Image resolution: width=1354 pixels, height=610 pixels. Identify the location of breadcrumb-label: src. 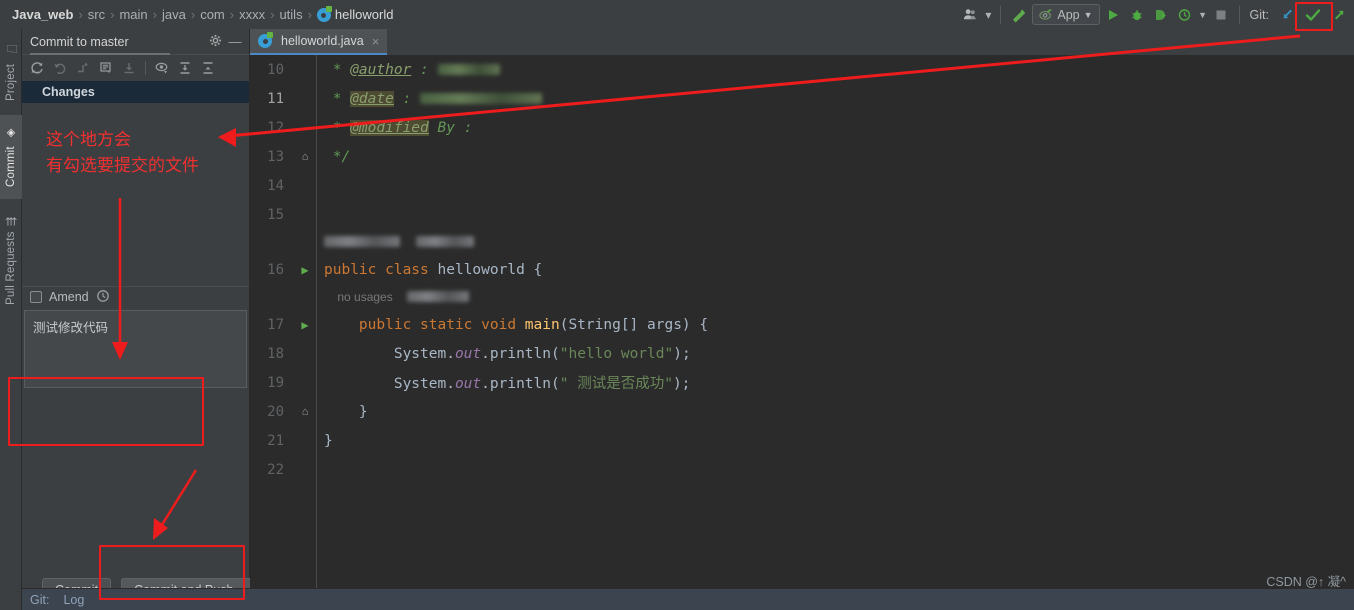
(96, 14).